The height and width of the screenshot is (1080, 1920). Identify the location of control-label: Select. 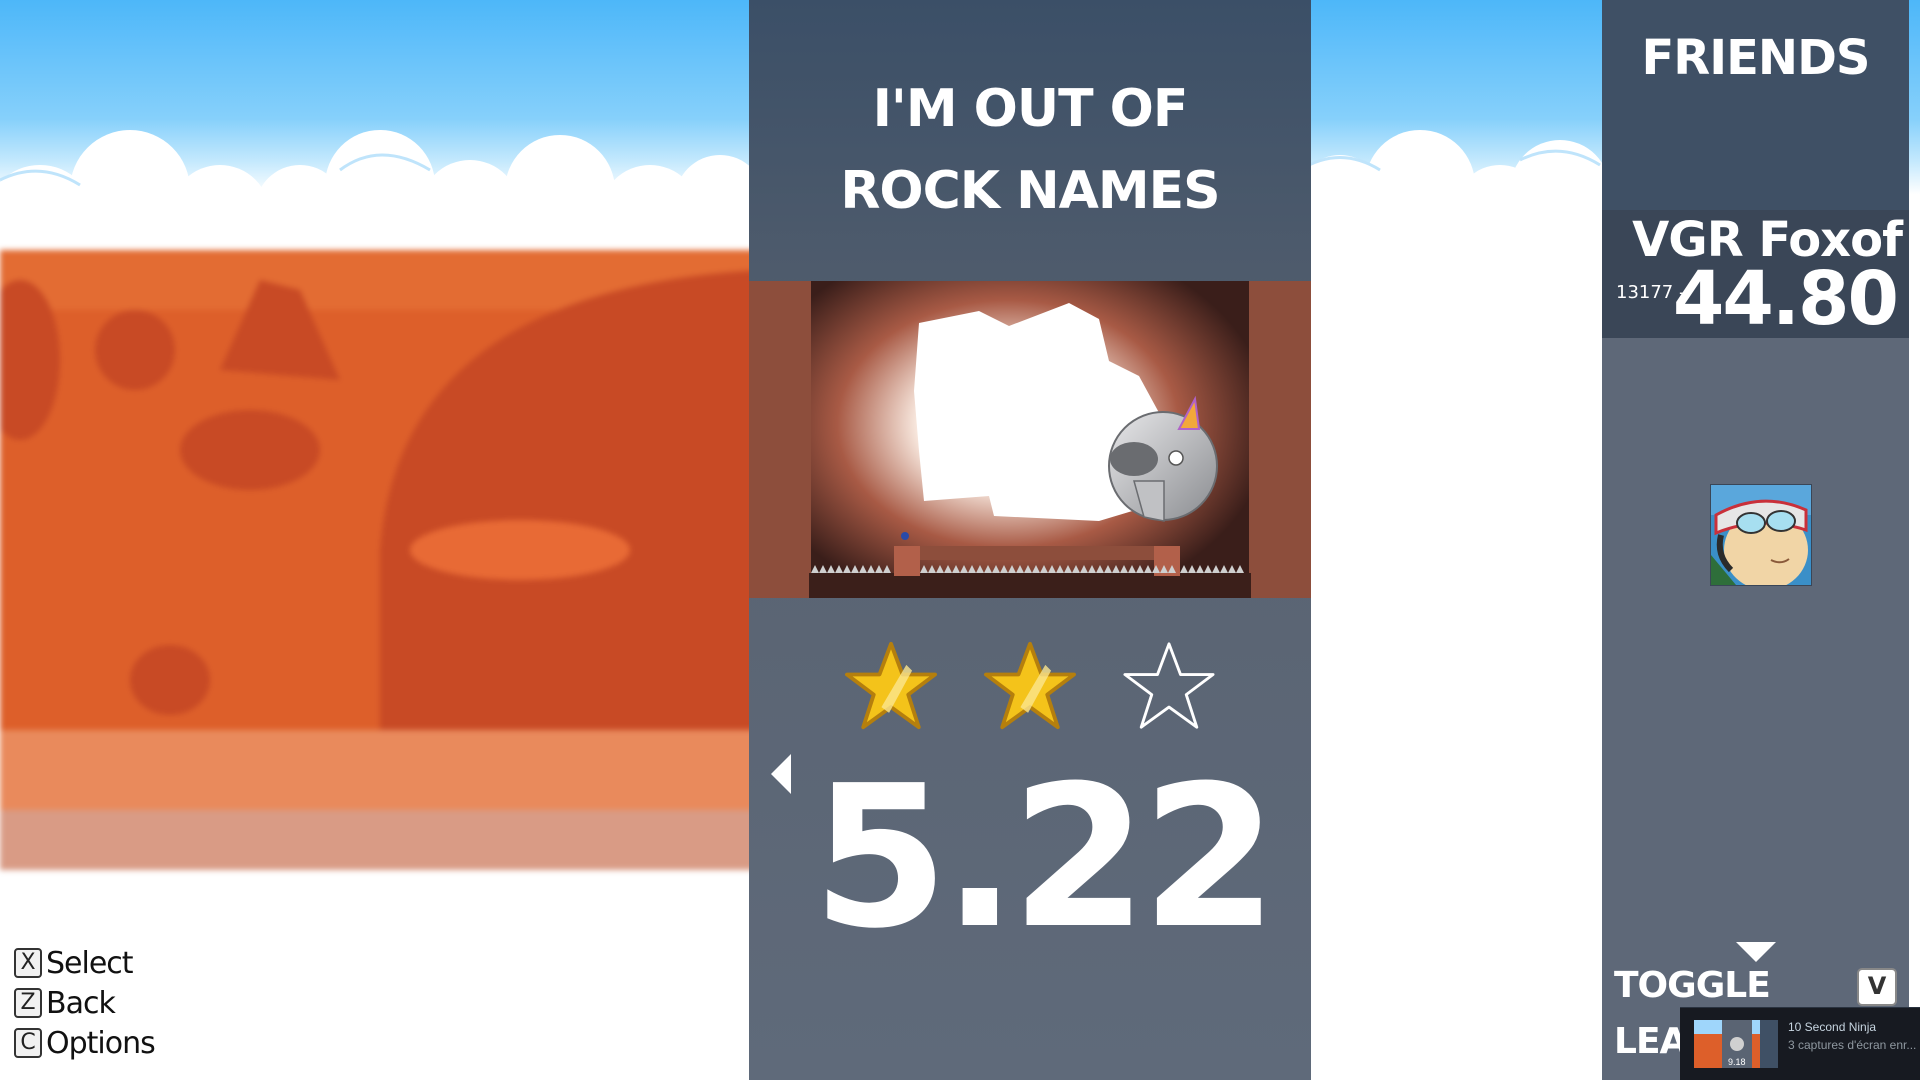
(90, 963).